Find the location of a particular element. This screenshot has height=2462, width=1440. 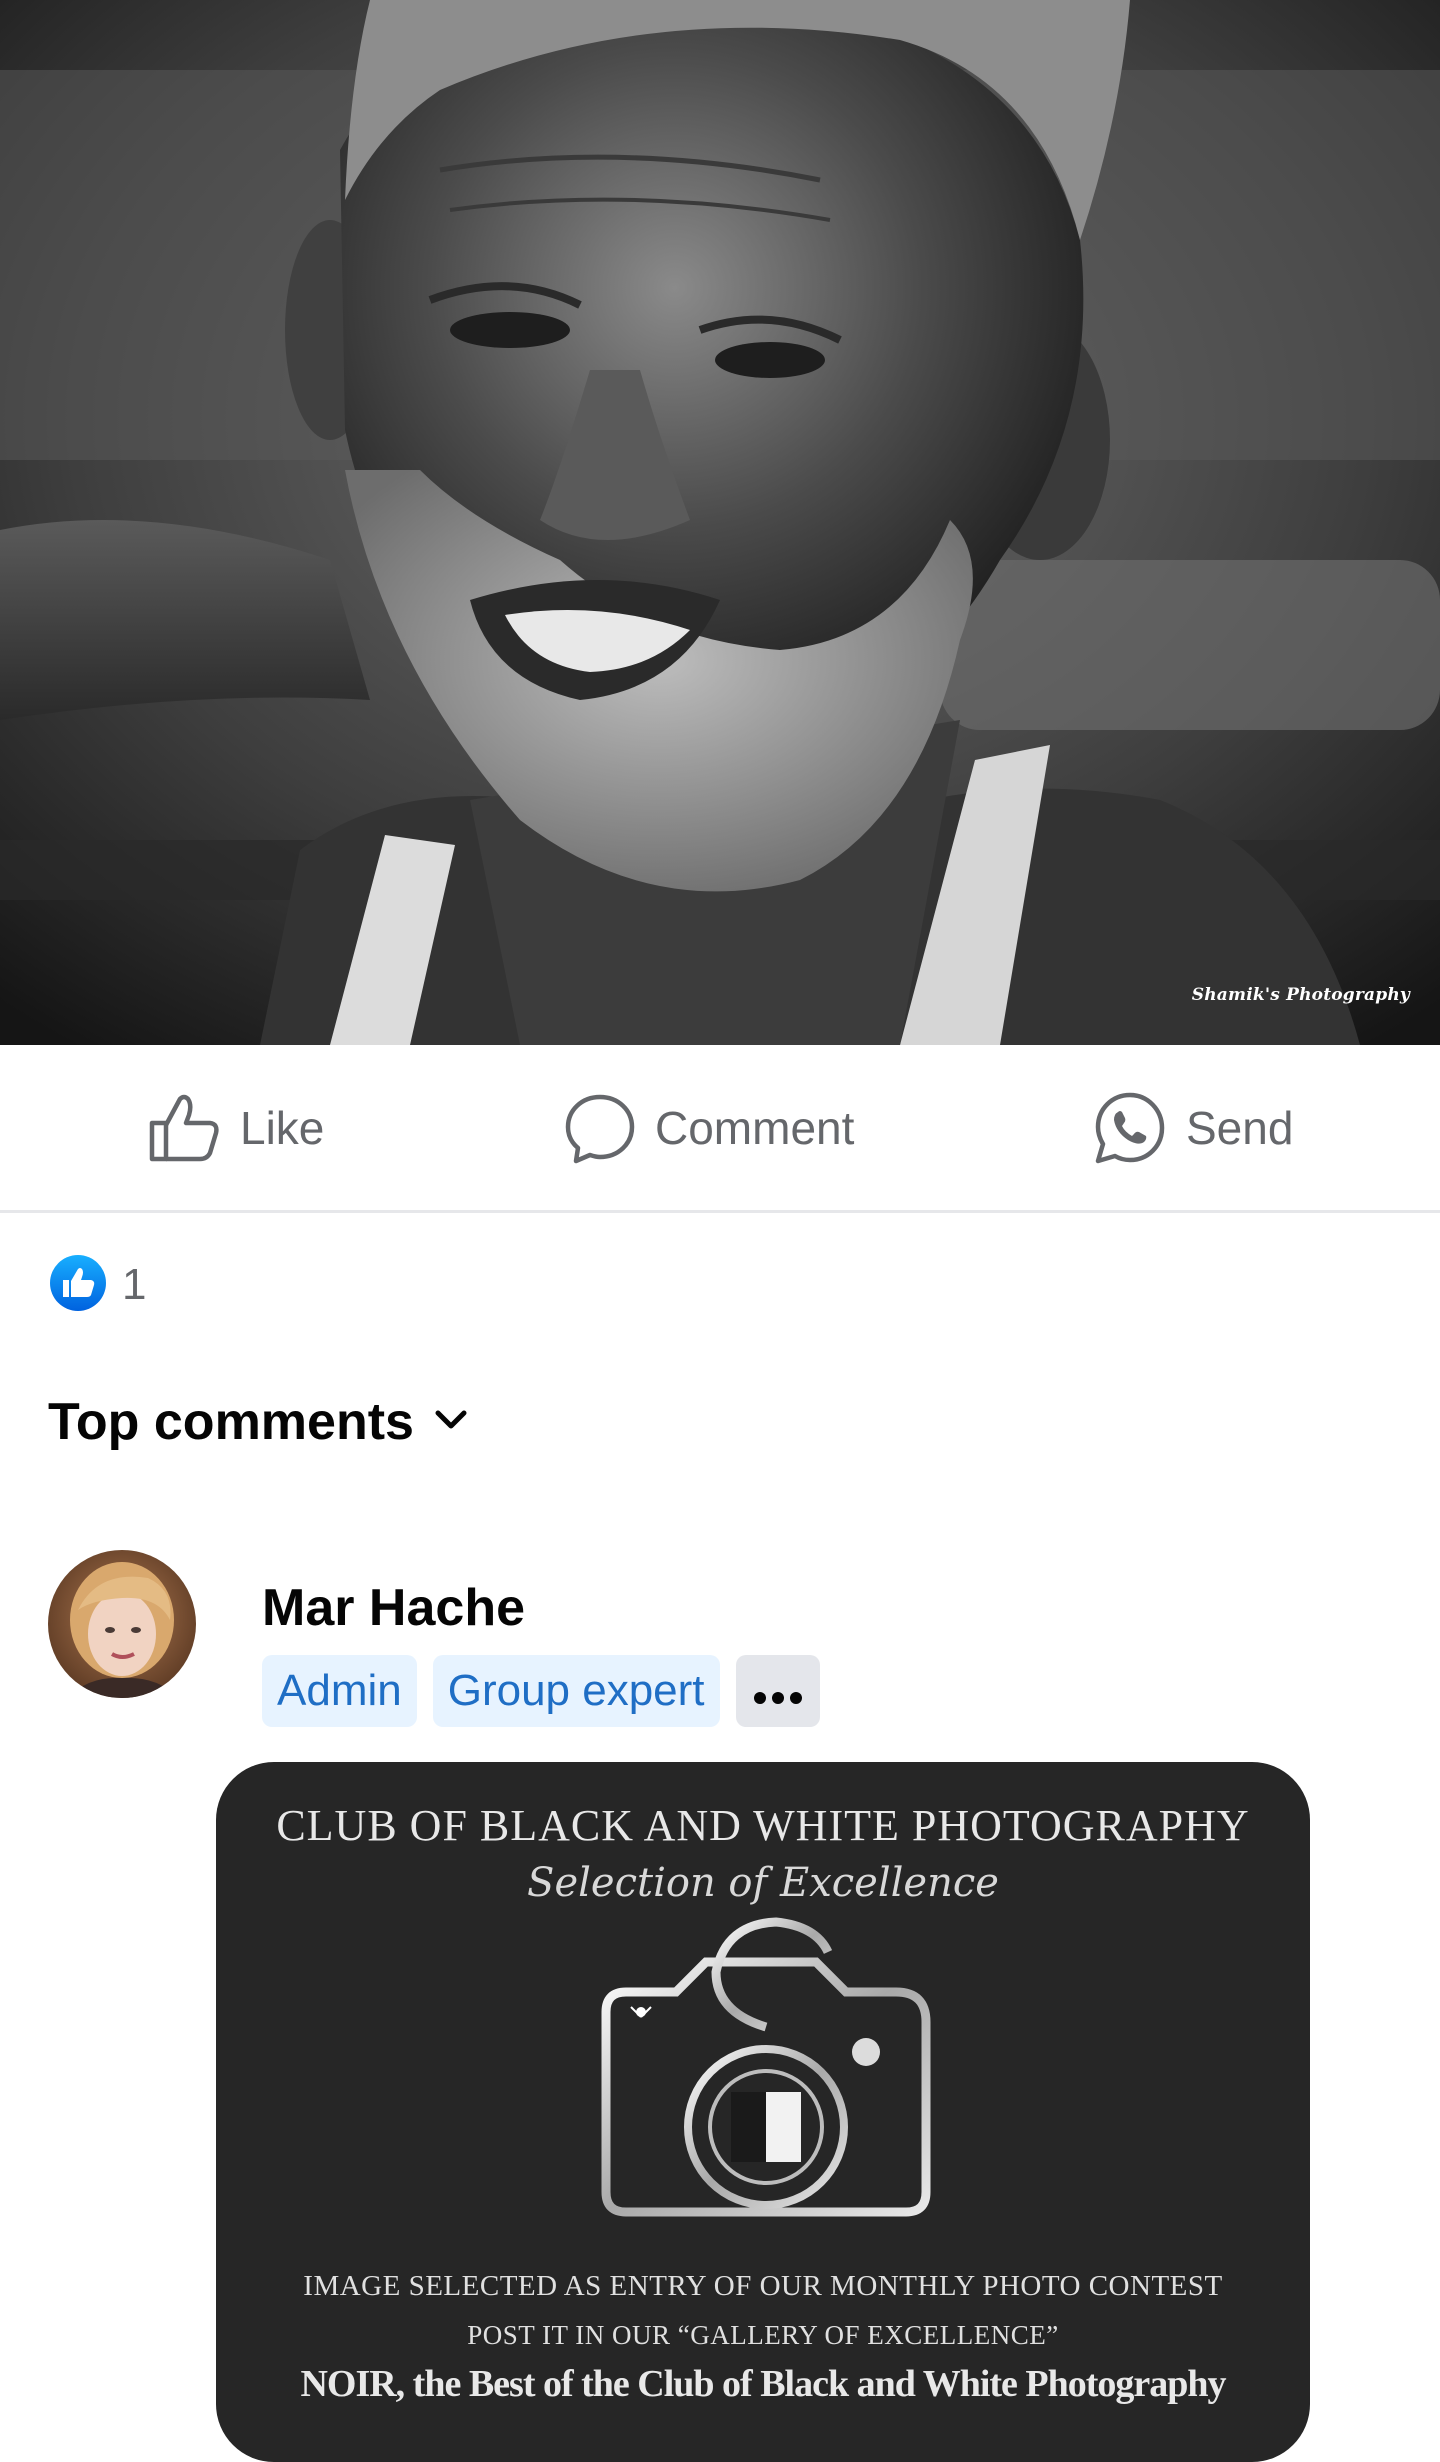

comment-button: Comment is located at coordinates (708, 1128).